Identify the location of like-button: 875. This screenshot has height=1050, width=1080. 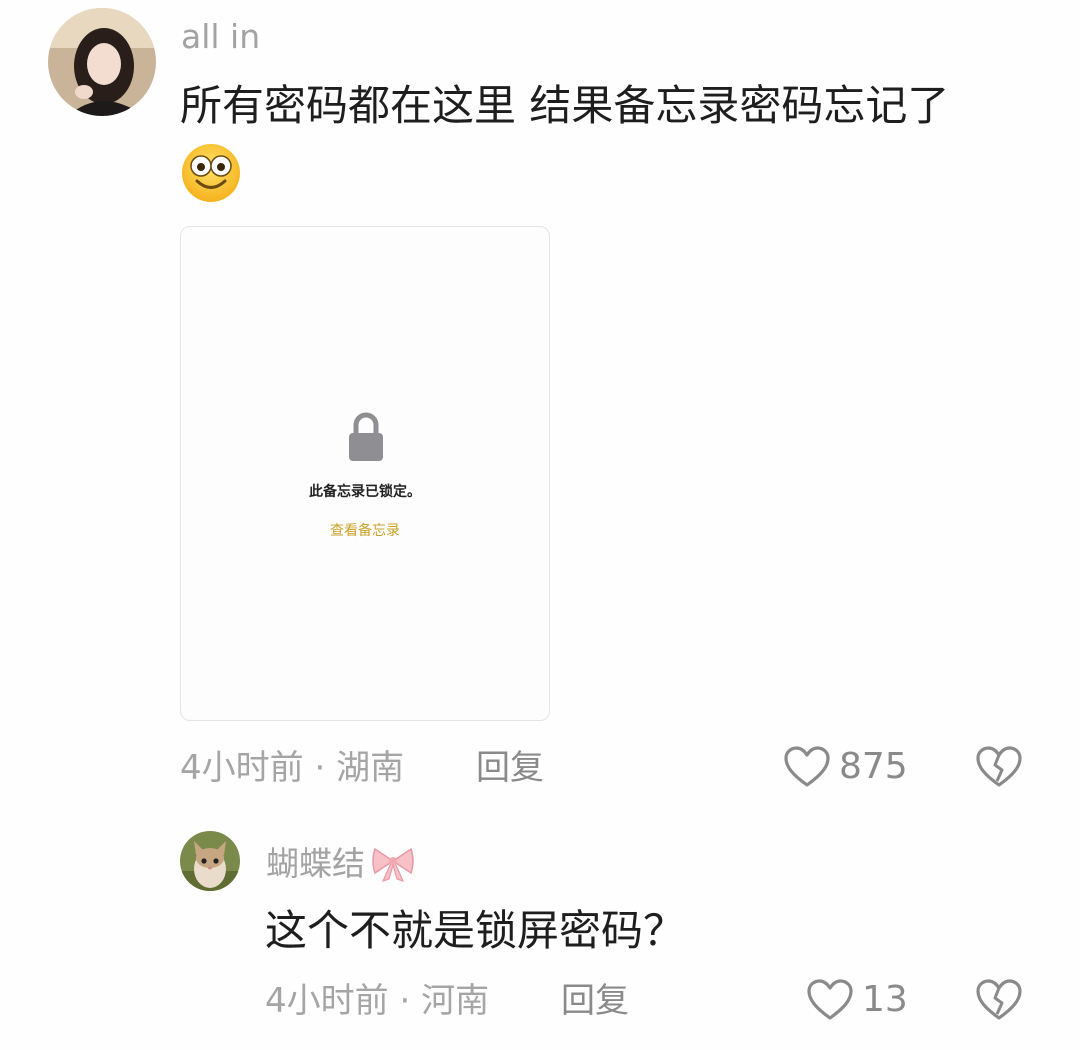
(845, 767).